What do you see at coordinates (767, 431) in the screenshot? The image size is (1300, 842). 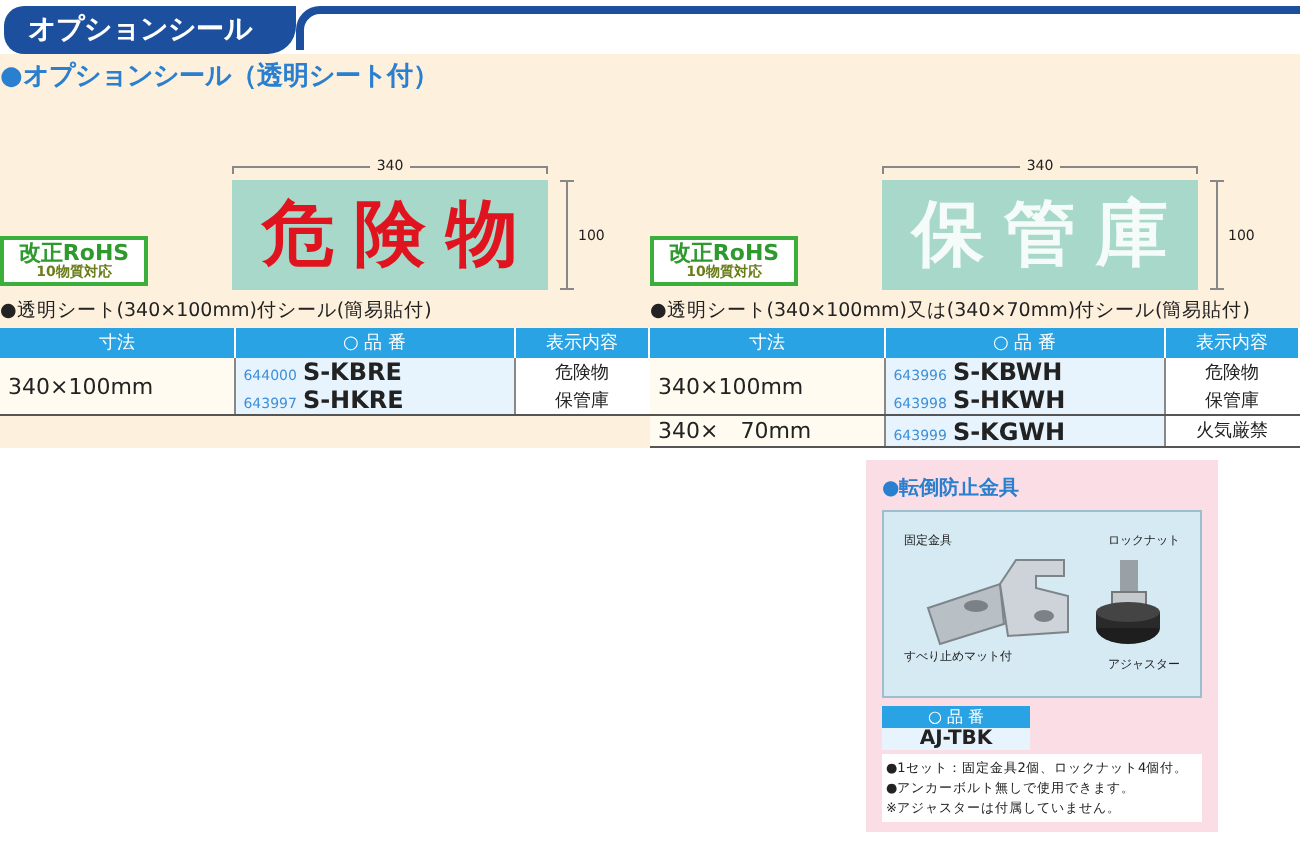 I see `table-cell: 340× 70mm` at bounding box center [767, 431].